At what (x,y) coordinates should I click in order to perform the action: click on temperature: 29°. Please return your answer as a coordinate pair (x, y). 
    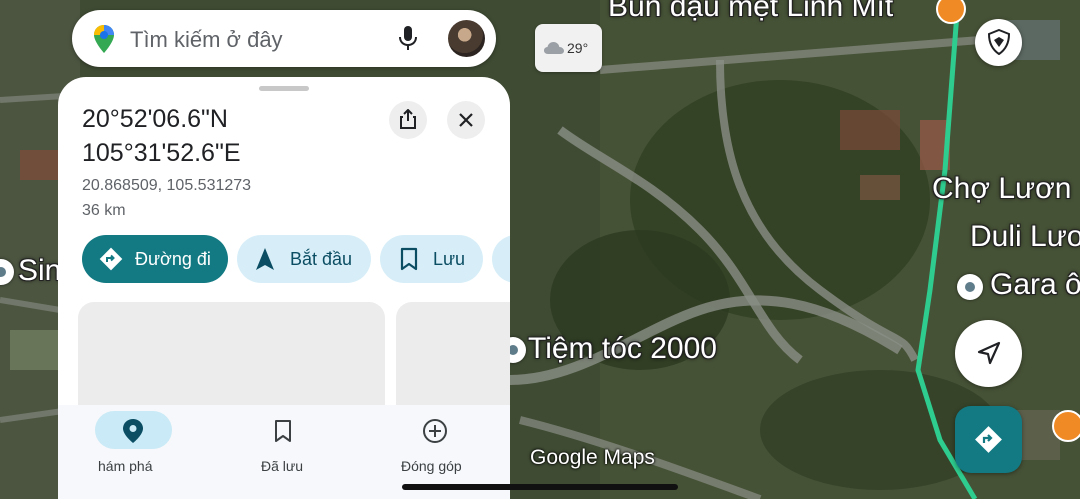
    Looking at the image, I should click on (578, 48).